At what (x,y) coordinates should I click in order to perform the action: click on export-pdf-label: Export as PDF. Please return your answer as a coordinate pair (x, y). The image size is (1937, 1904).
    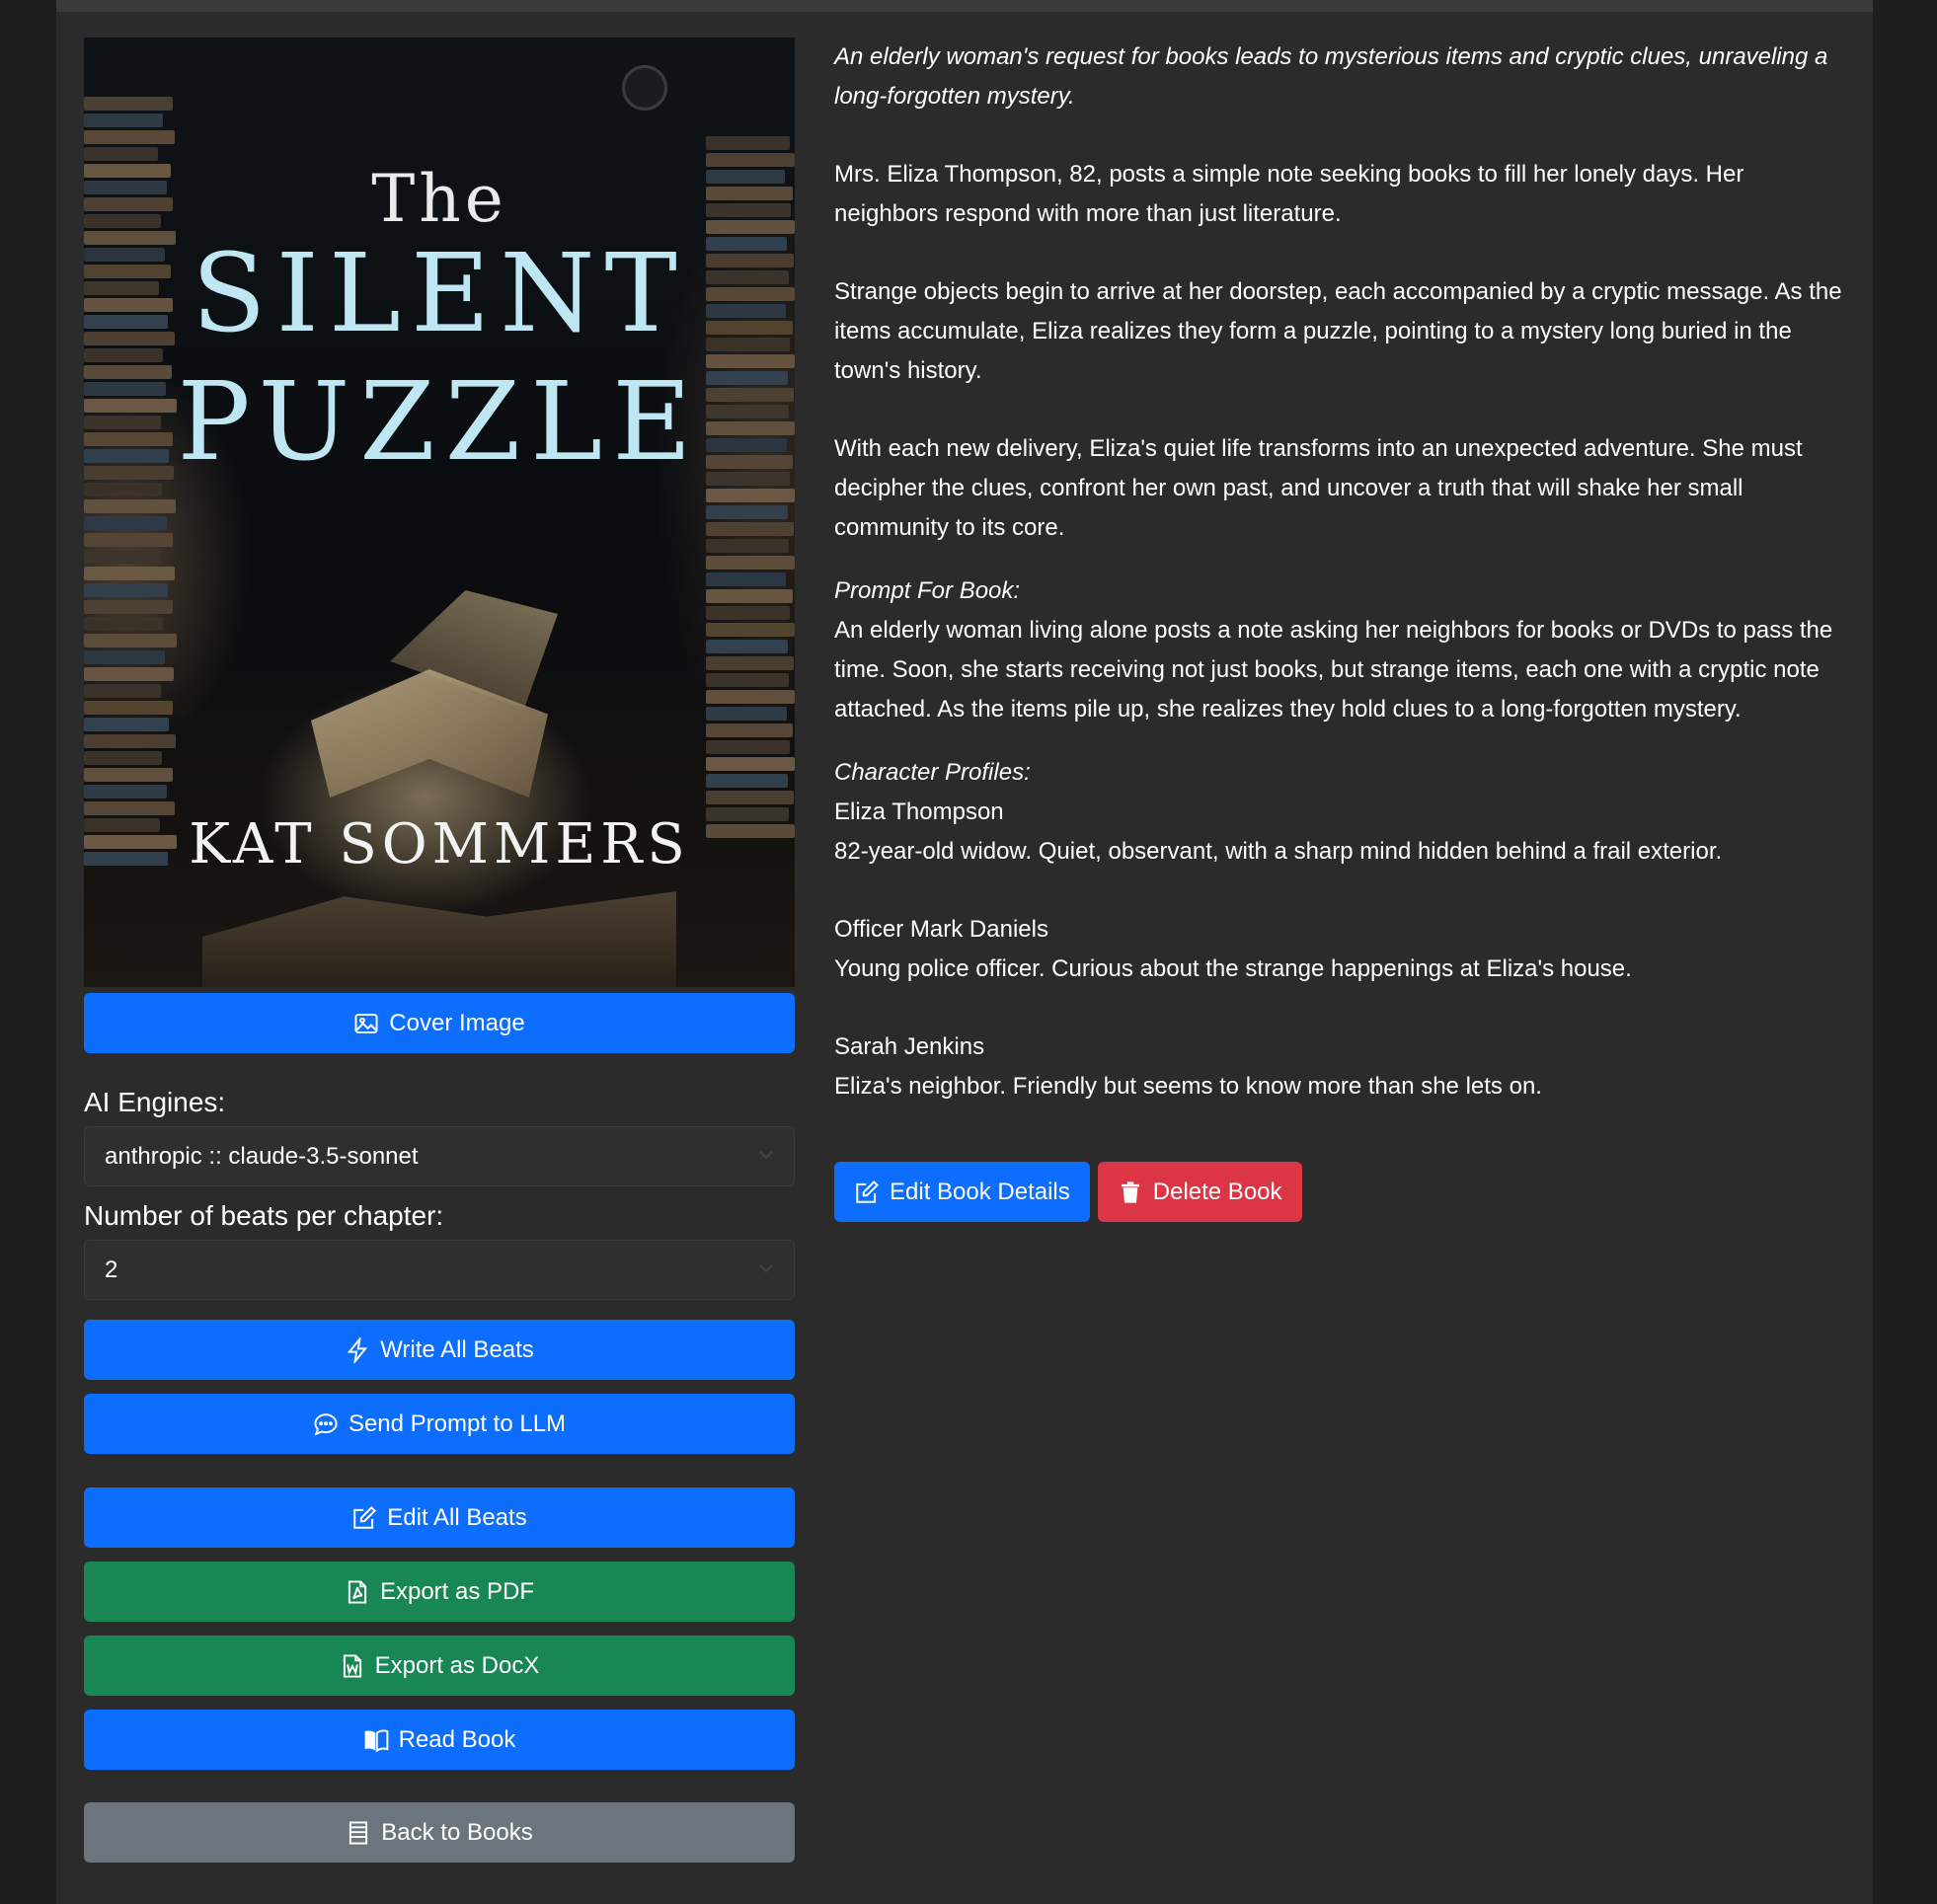
    Looking at the image, I should click on (457, 1591).